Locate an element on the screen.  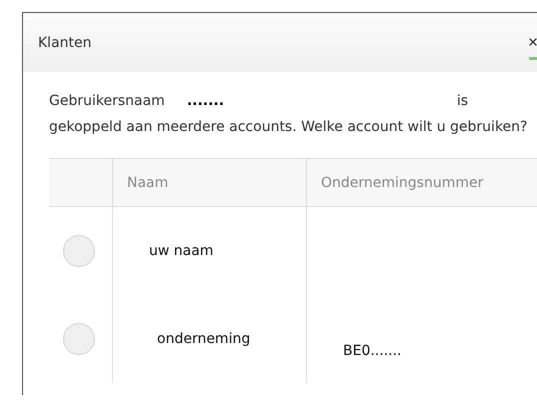
close-button is located at coordinates (533, 48).